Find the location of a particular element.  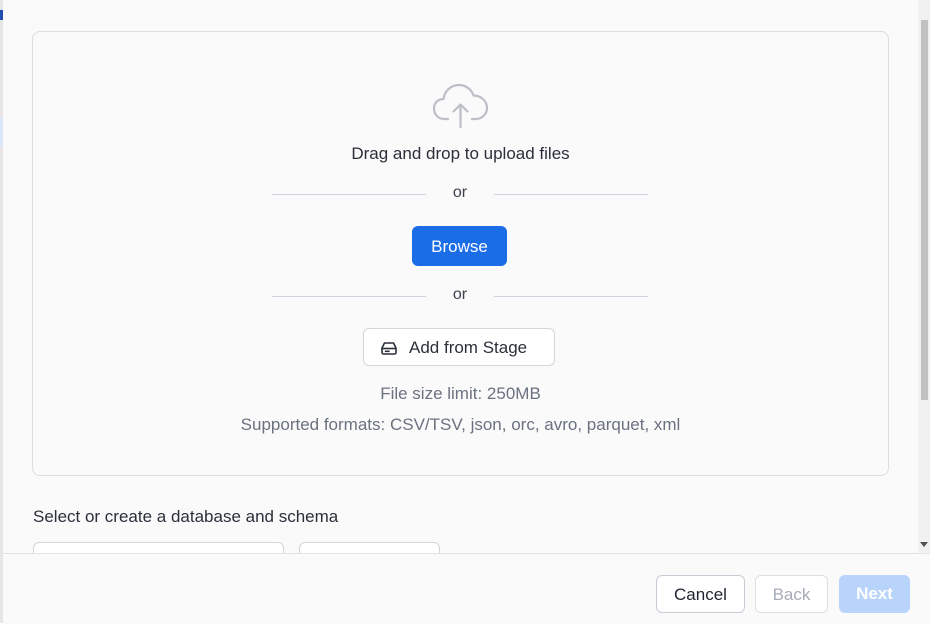

content-scrollbar is located at coordinates (924, 276).